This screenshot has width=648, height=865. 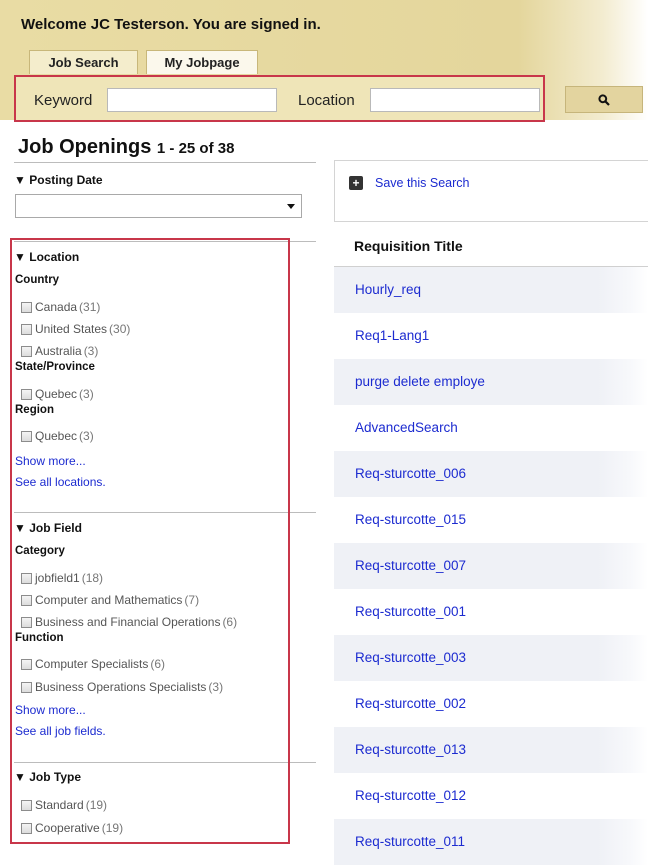 What do you see at coordinates (491, 474) in the screenshot?
I see `table-row: Req-sturcotte_006` at bounding box center [491, 474].